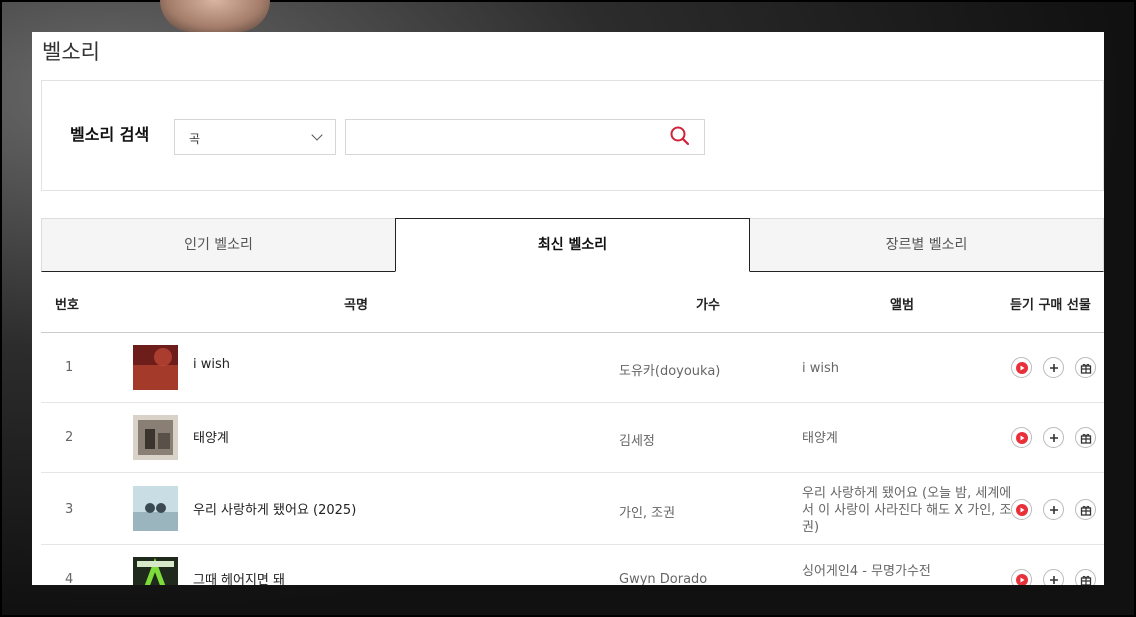  I want to click on search-type-select: 곡, so click(255, 137).